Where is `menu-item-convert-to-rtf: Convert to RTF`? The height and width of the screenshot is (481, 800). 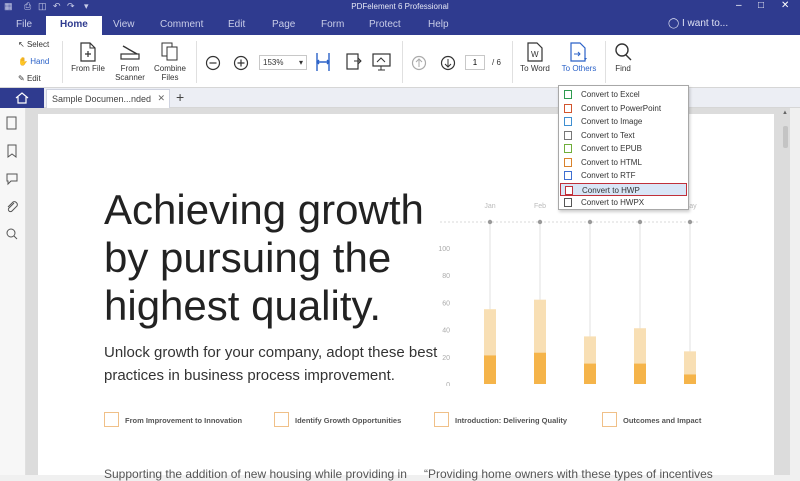
menu-item-convert-to-rtf: Convert to RTF is located at coordinates (623, 175).